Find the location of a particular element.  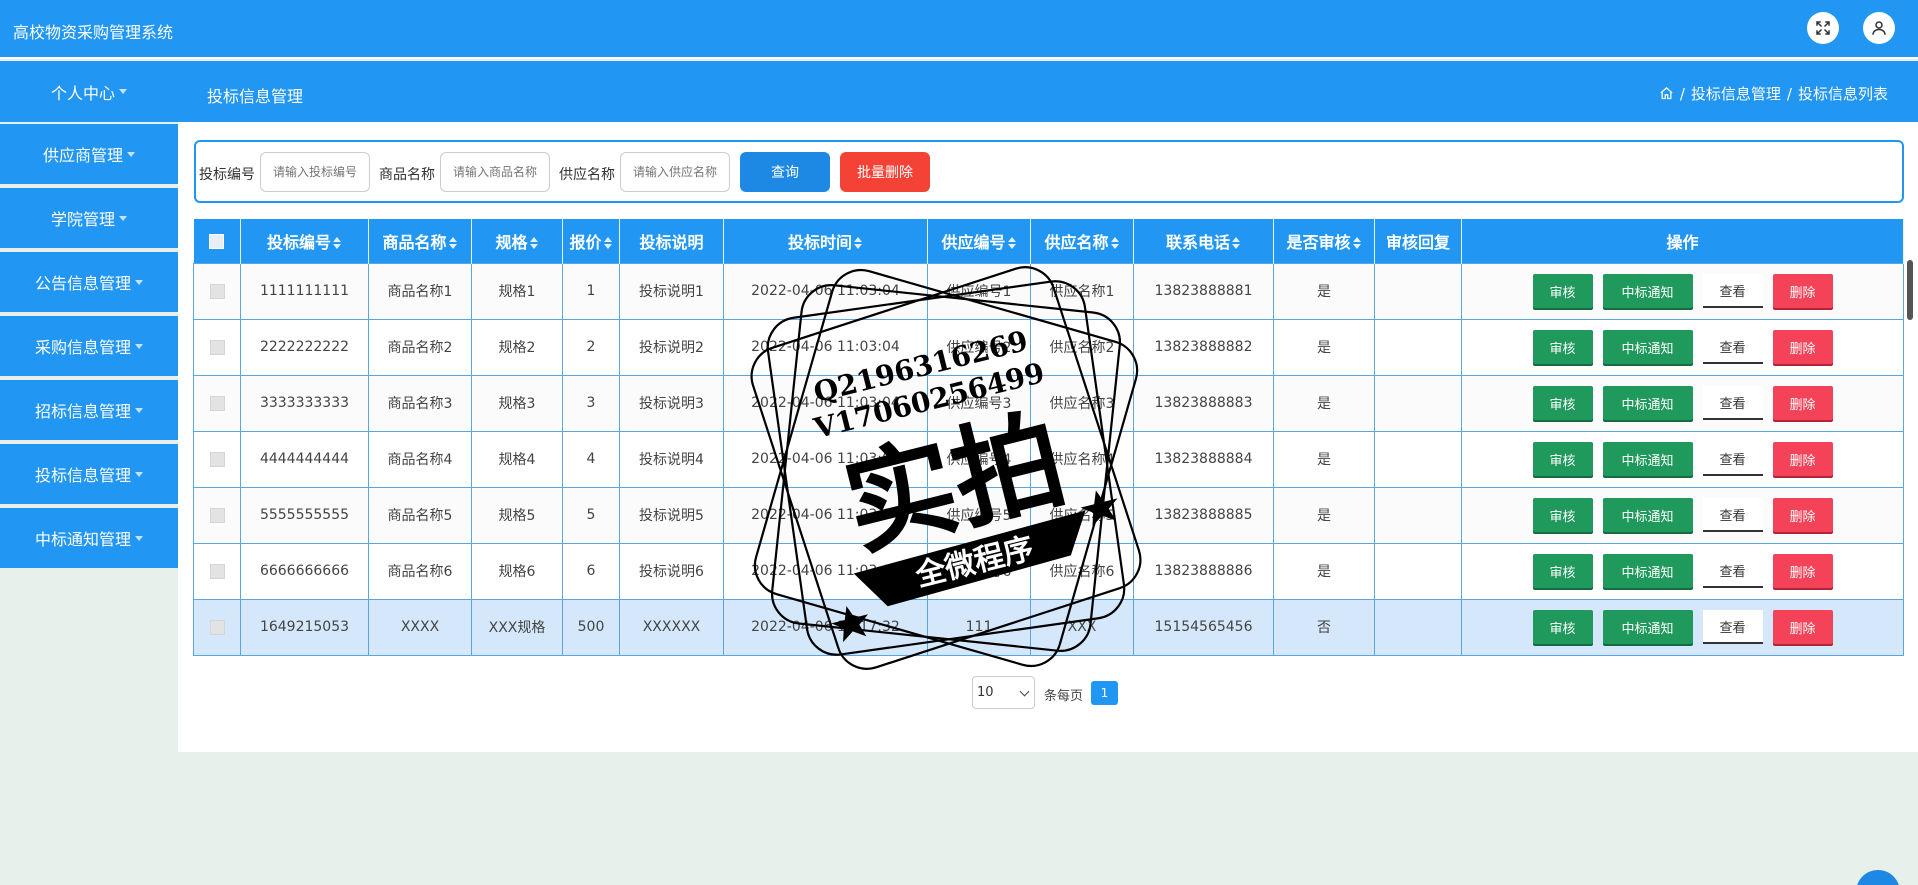

column-header-reviewed: 是否审核 is located at coordinates (1324, 241).